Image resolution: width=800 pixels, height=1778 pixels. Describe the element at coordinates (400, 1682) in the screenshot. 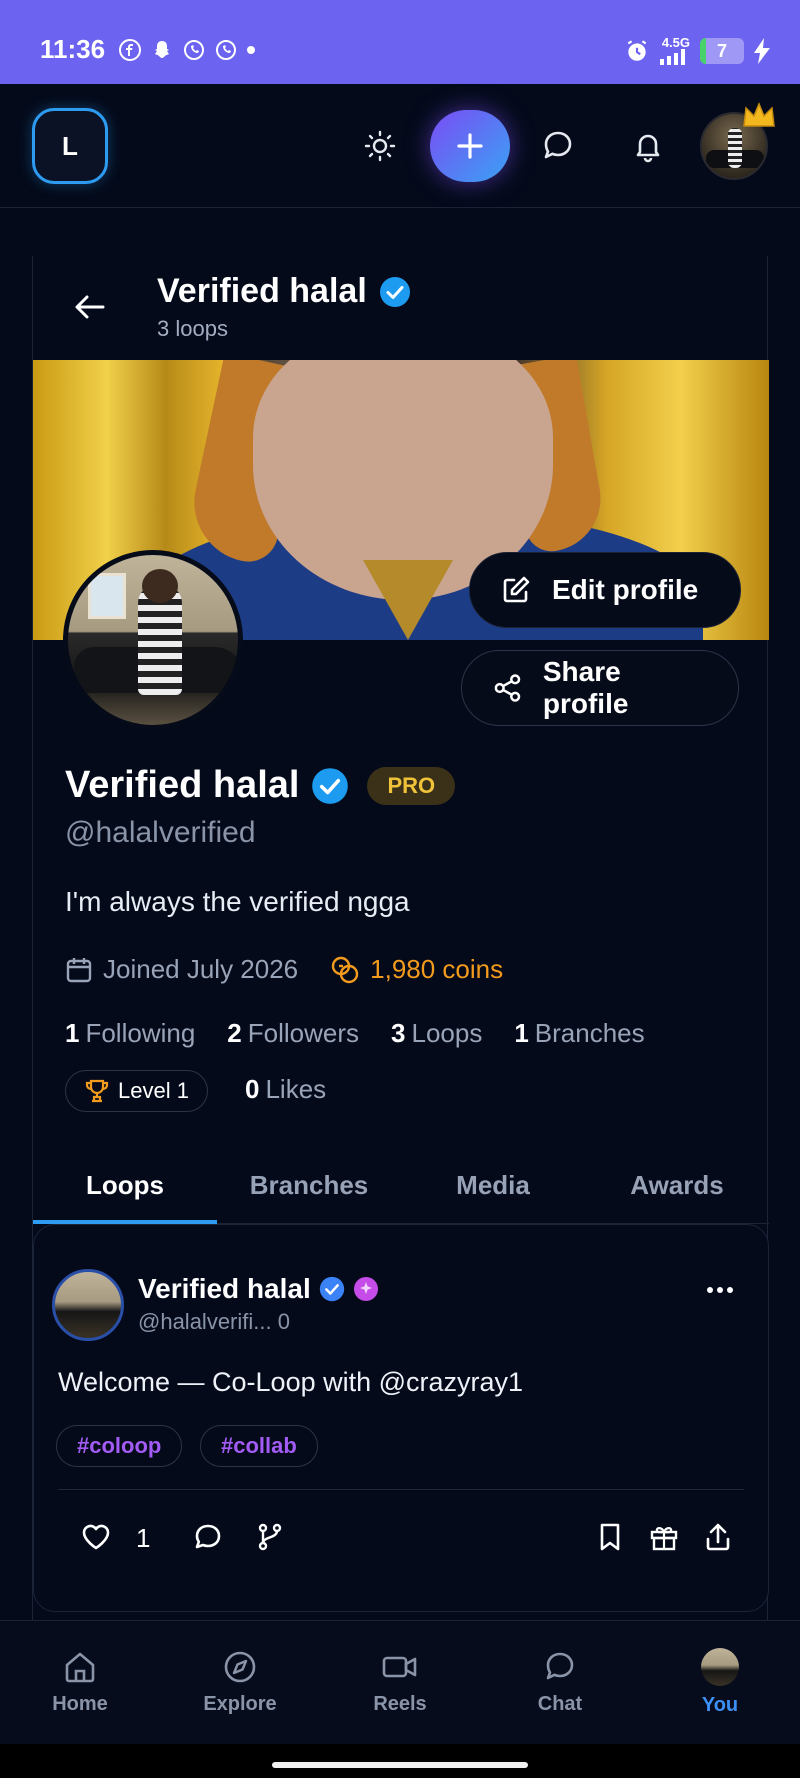

I see `nav-reels: Reels` at that location.